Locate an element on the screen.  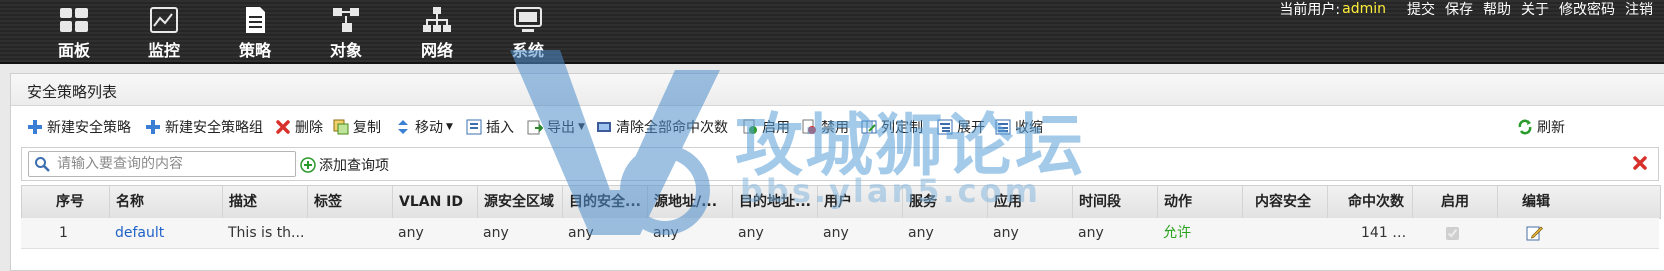
collapse-label: 收缩 is located at coordinates (1029, 128).